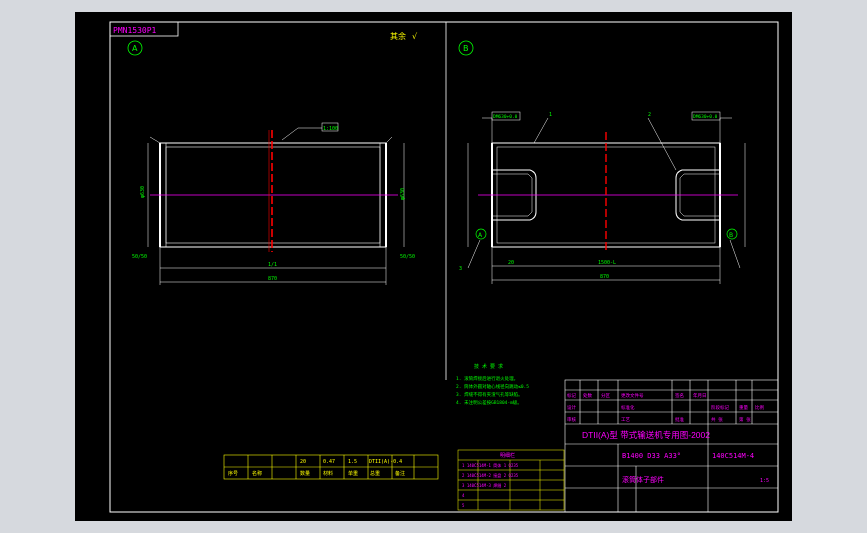  What do you see at coordinates (484, 485) in the screenshot?
I see `sub-table-line: 3 140C514M-3 焊缝 2` at bounding box center [484, 485].